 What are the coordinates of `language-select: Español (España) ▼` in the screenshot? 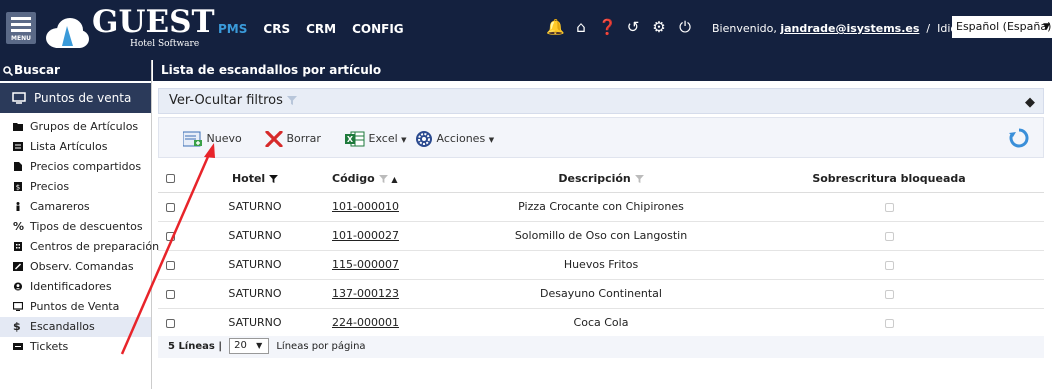 It's located at (1002, 27).